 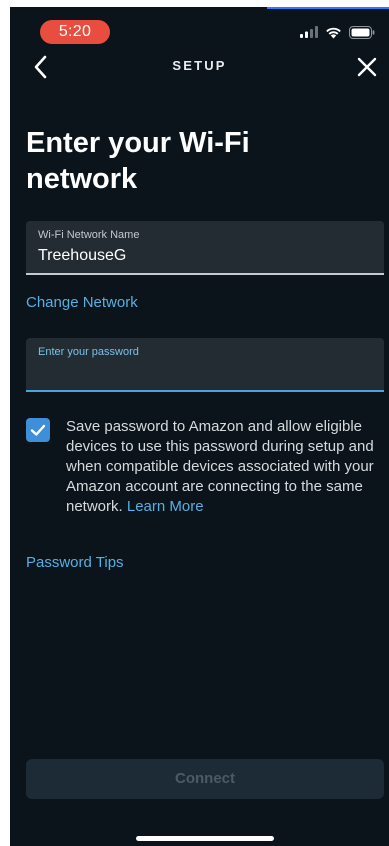 What do you see at coordinates (75, 32) in the screenshot?
I see `status-time: 5:20` at bounding box center [75, 32].